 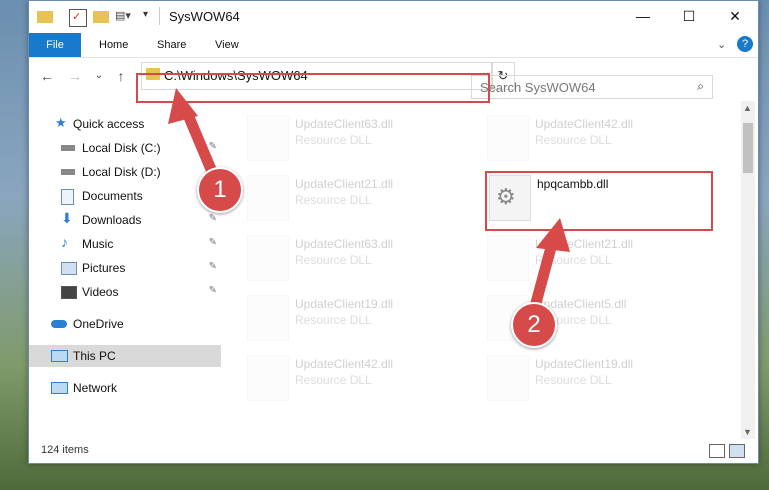 What do you see at coordinates (534, 325) in the screenshot?
I see `step-2-badge: 2` at bounding box center [534, 325].